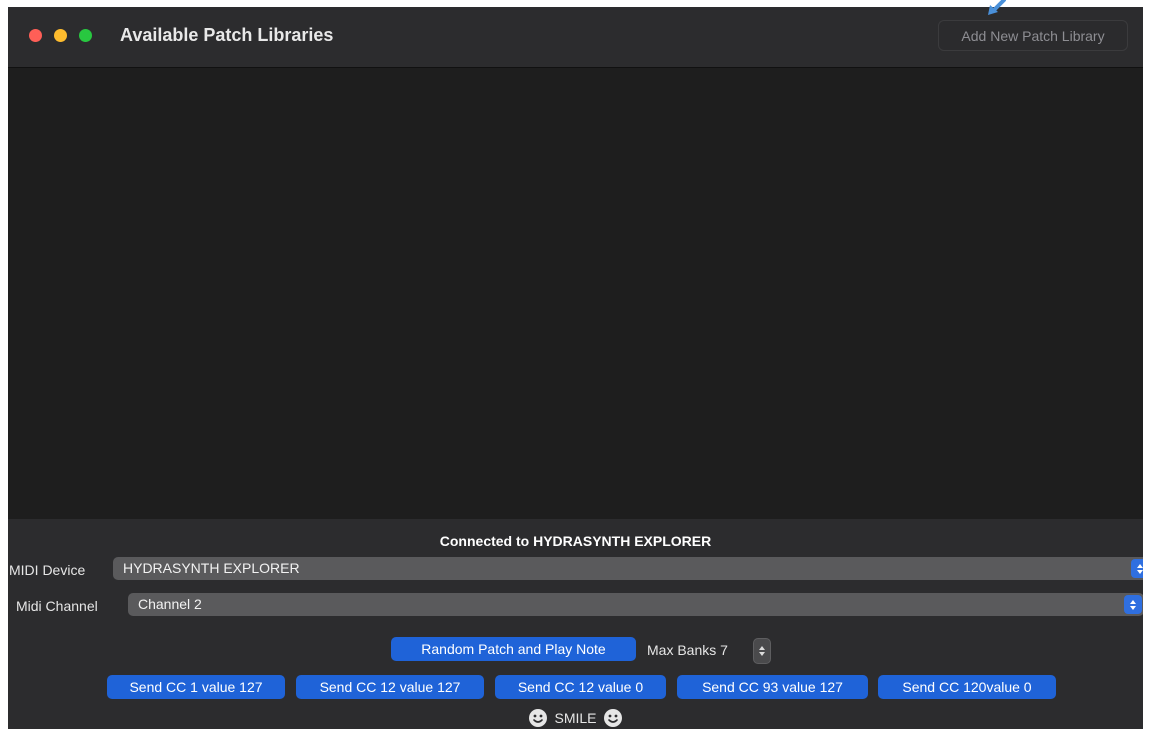 The width and height of the screenshot is (1151, 729). I want to click on annotation-arrow-icon, so click(997, 7).